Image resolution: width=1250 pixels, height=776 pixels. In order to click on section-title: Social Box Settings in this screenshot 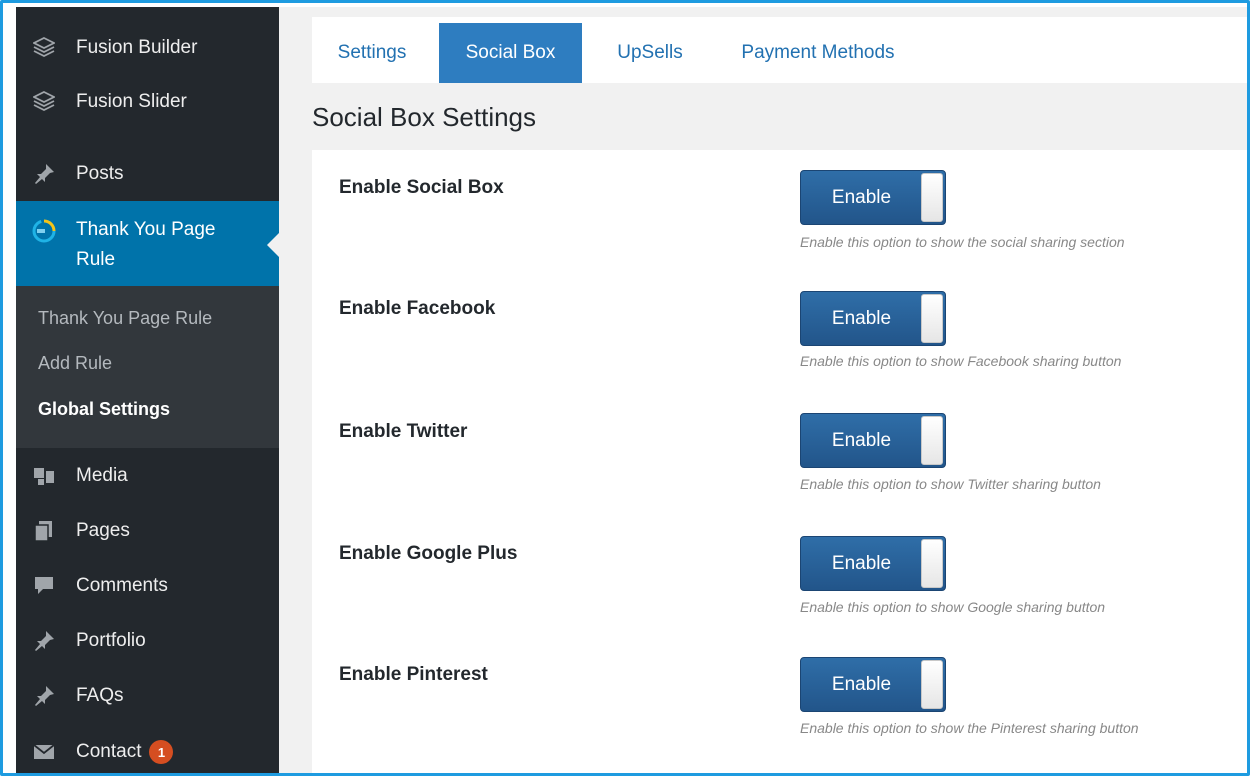, I will do `click(424, 117)`.